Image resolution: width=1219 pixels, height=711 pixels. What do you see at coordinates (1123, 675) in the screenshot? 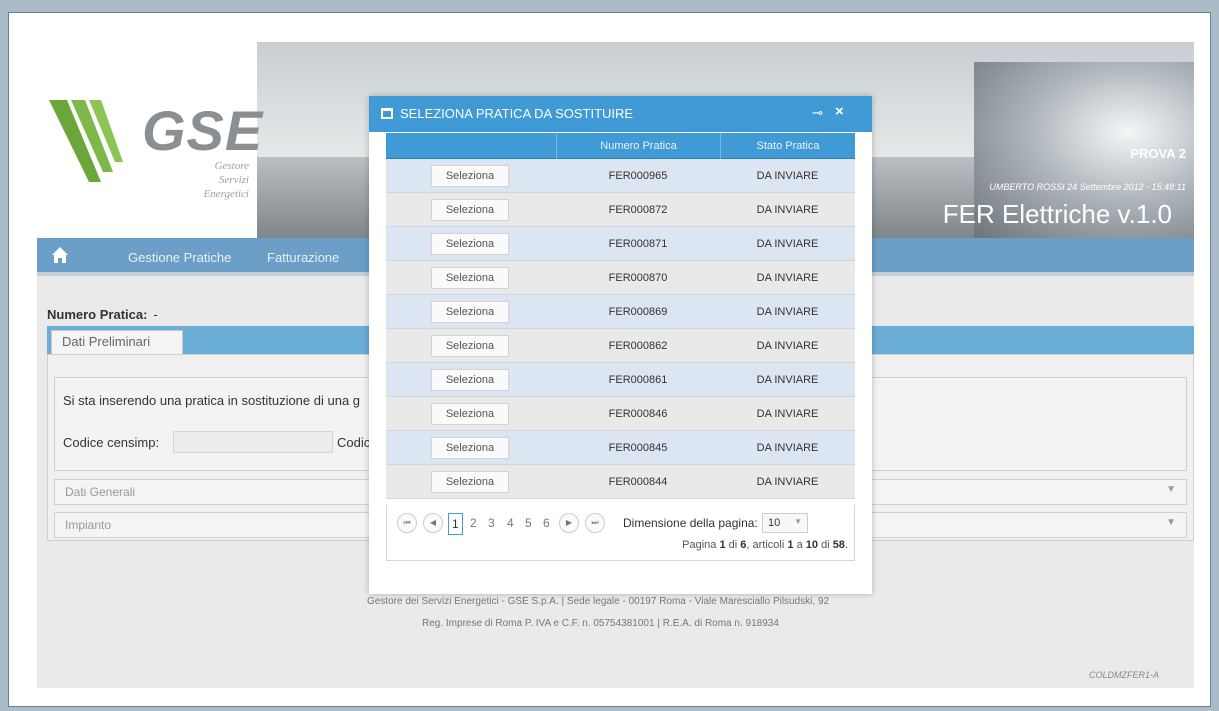
I see `footer-code: COLDMZFER1-A` at bounding box center [1123, 675].